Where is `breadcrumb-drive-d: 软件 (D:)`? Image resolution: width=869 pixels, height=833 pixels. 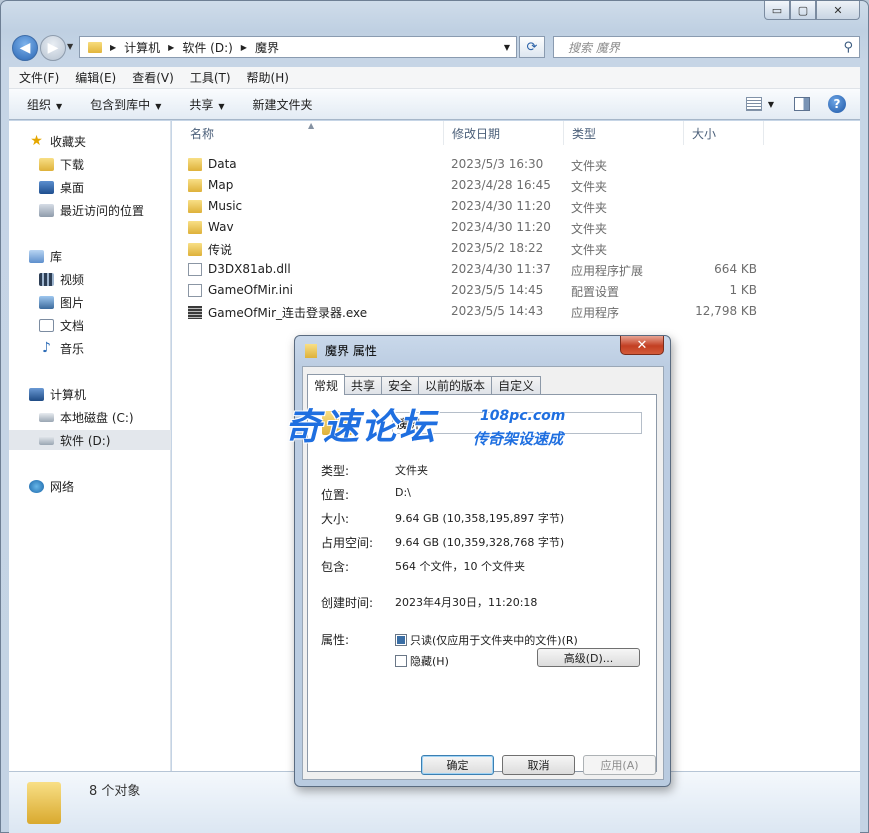 breadcrumb-drive-d: 软件 (D:) is located at coordinates (207, 47).